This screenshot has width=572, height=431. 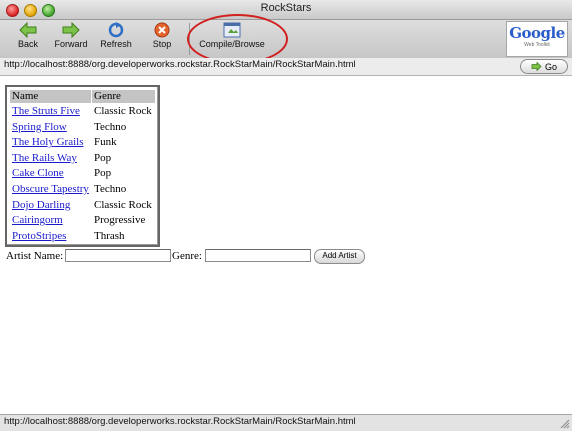 What do you see at coordinates (82, 128) in the screenshot?
I see `table-row: Spring Flow Techno` at bounding box center [82, 128].